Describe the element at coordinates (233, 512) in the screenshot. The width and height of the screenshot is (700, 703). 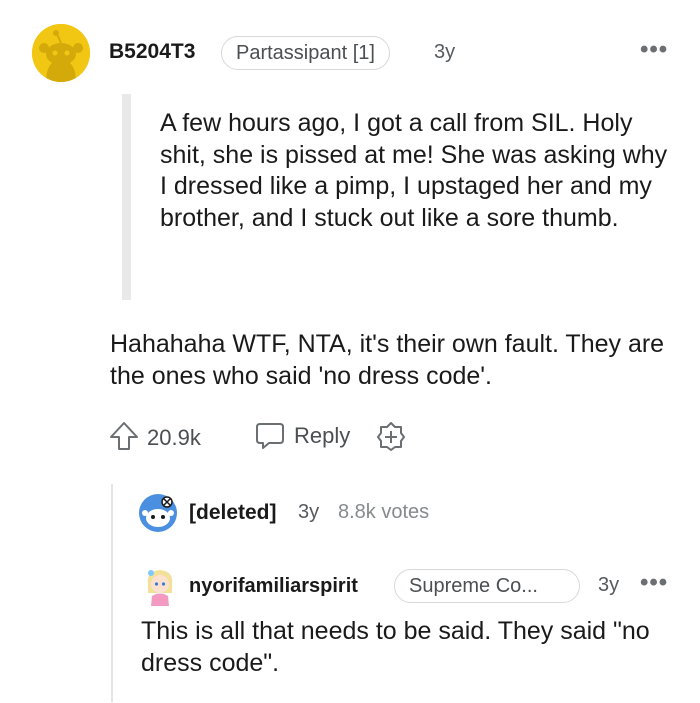
I see `deleted-username: [deleted]` at that location.